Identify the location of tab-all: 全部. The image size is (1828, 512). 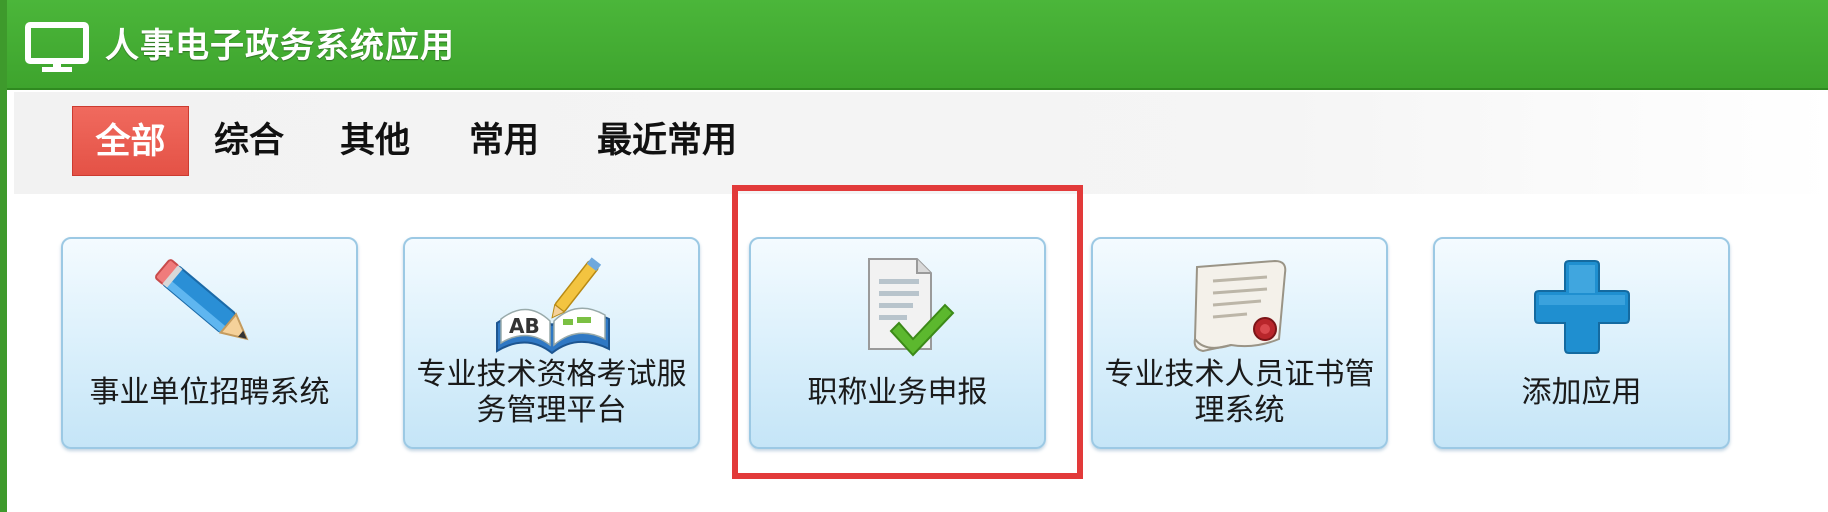
(130, 141).